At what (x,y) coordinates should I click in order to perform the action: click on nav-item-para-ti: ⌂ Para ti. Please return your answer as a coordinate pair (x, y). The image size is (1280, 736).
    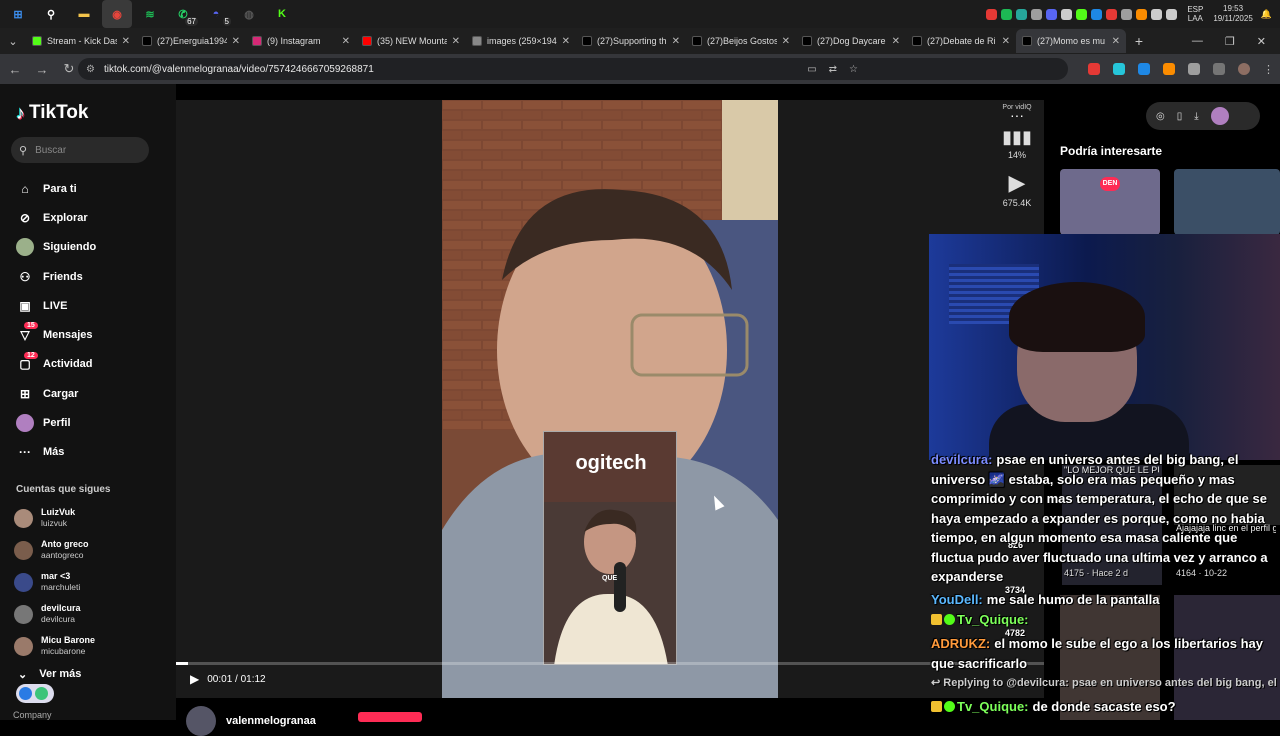
    Looking at the image, I should click on (56, 188).